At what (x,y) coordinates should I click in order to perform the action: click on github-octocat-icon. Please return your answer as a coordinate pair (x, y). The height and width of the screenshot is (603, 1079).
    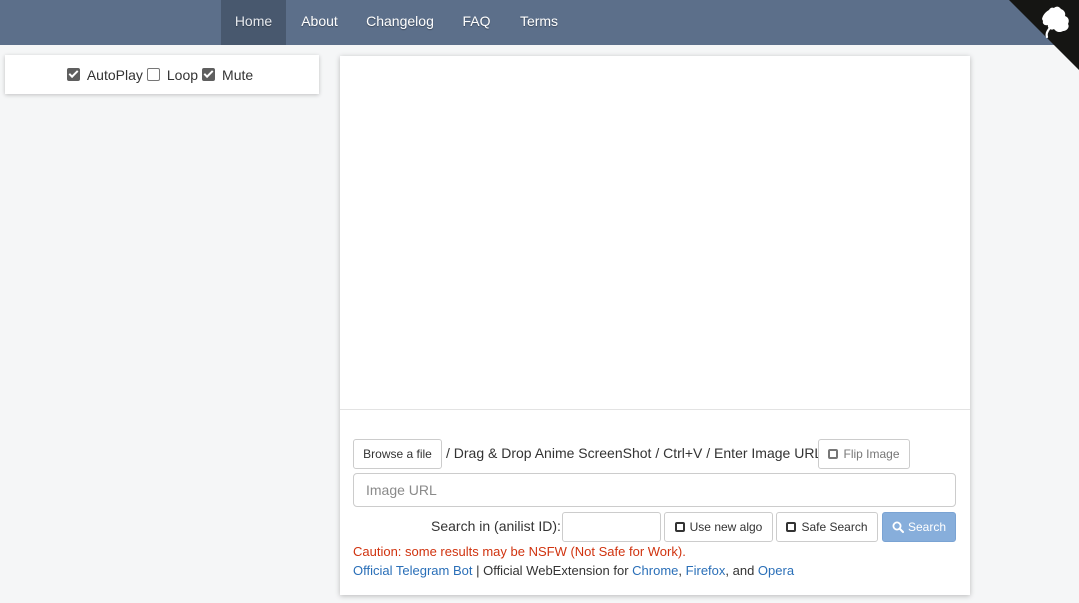
    Looking at the image, I should click on (1044, 35).